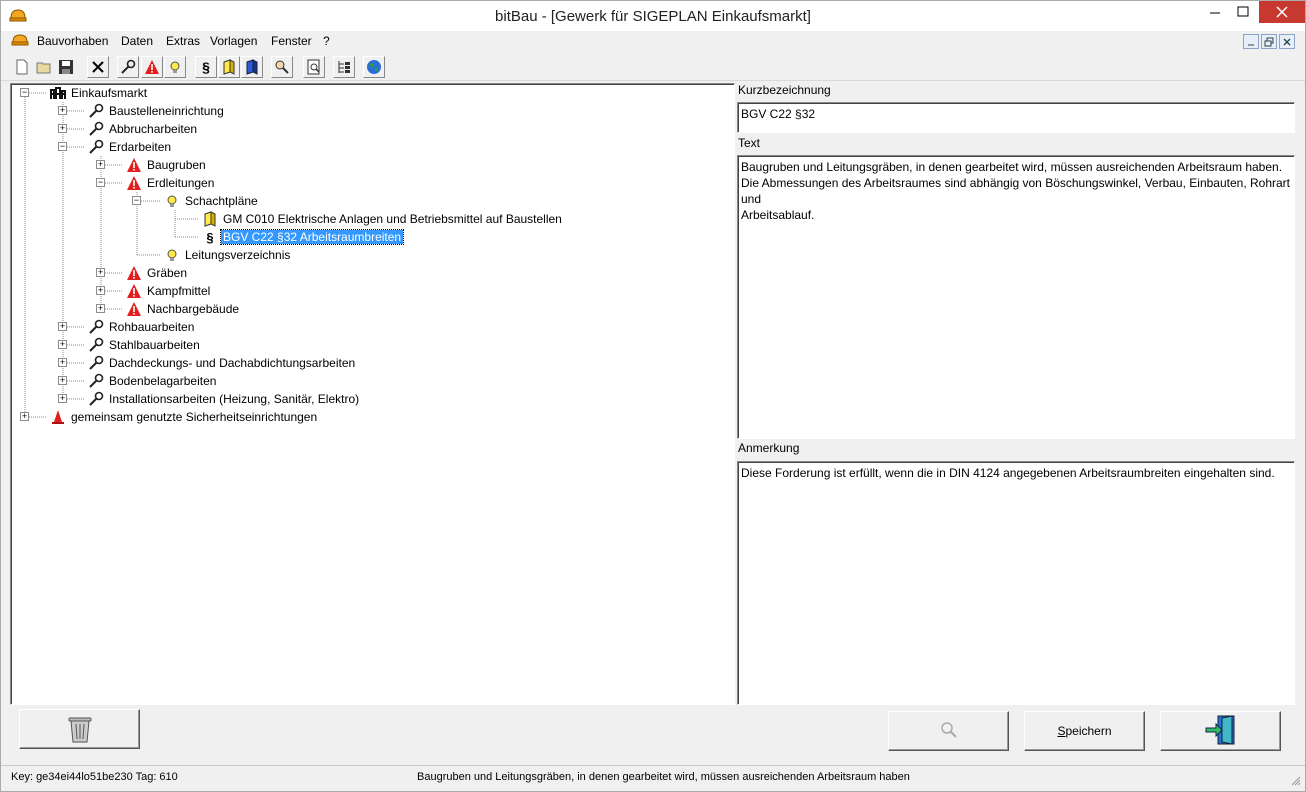  What do you see at coordinates (227, 255) in the screenshot?
I see `tree-node-leitungsverzeichnis: Leitungsverzeichnis` at bounding box center [227, 255].